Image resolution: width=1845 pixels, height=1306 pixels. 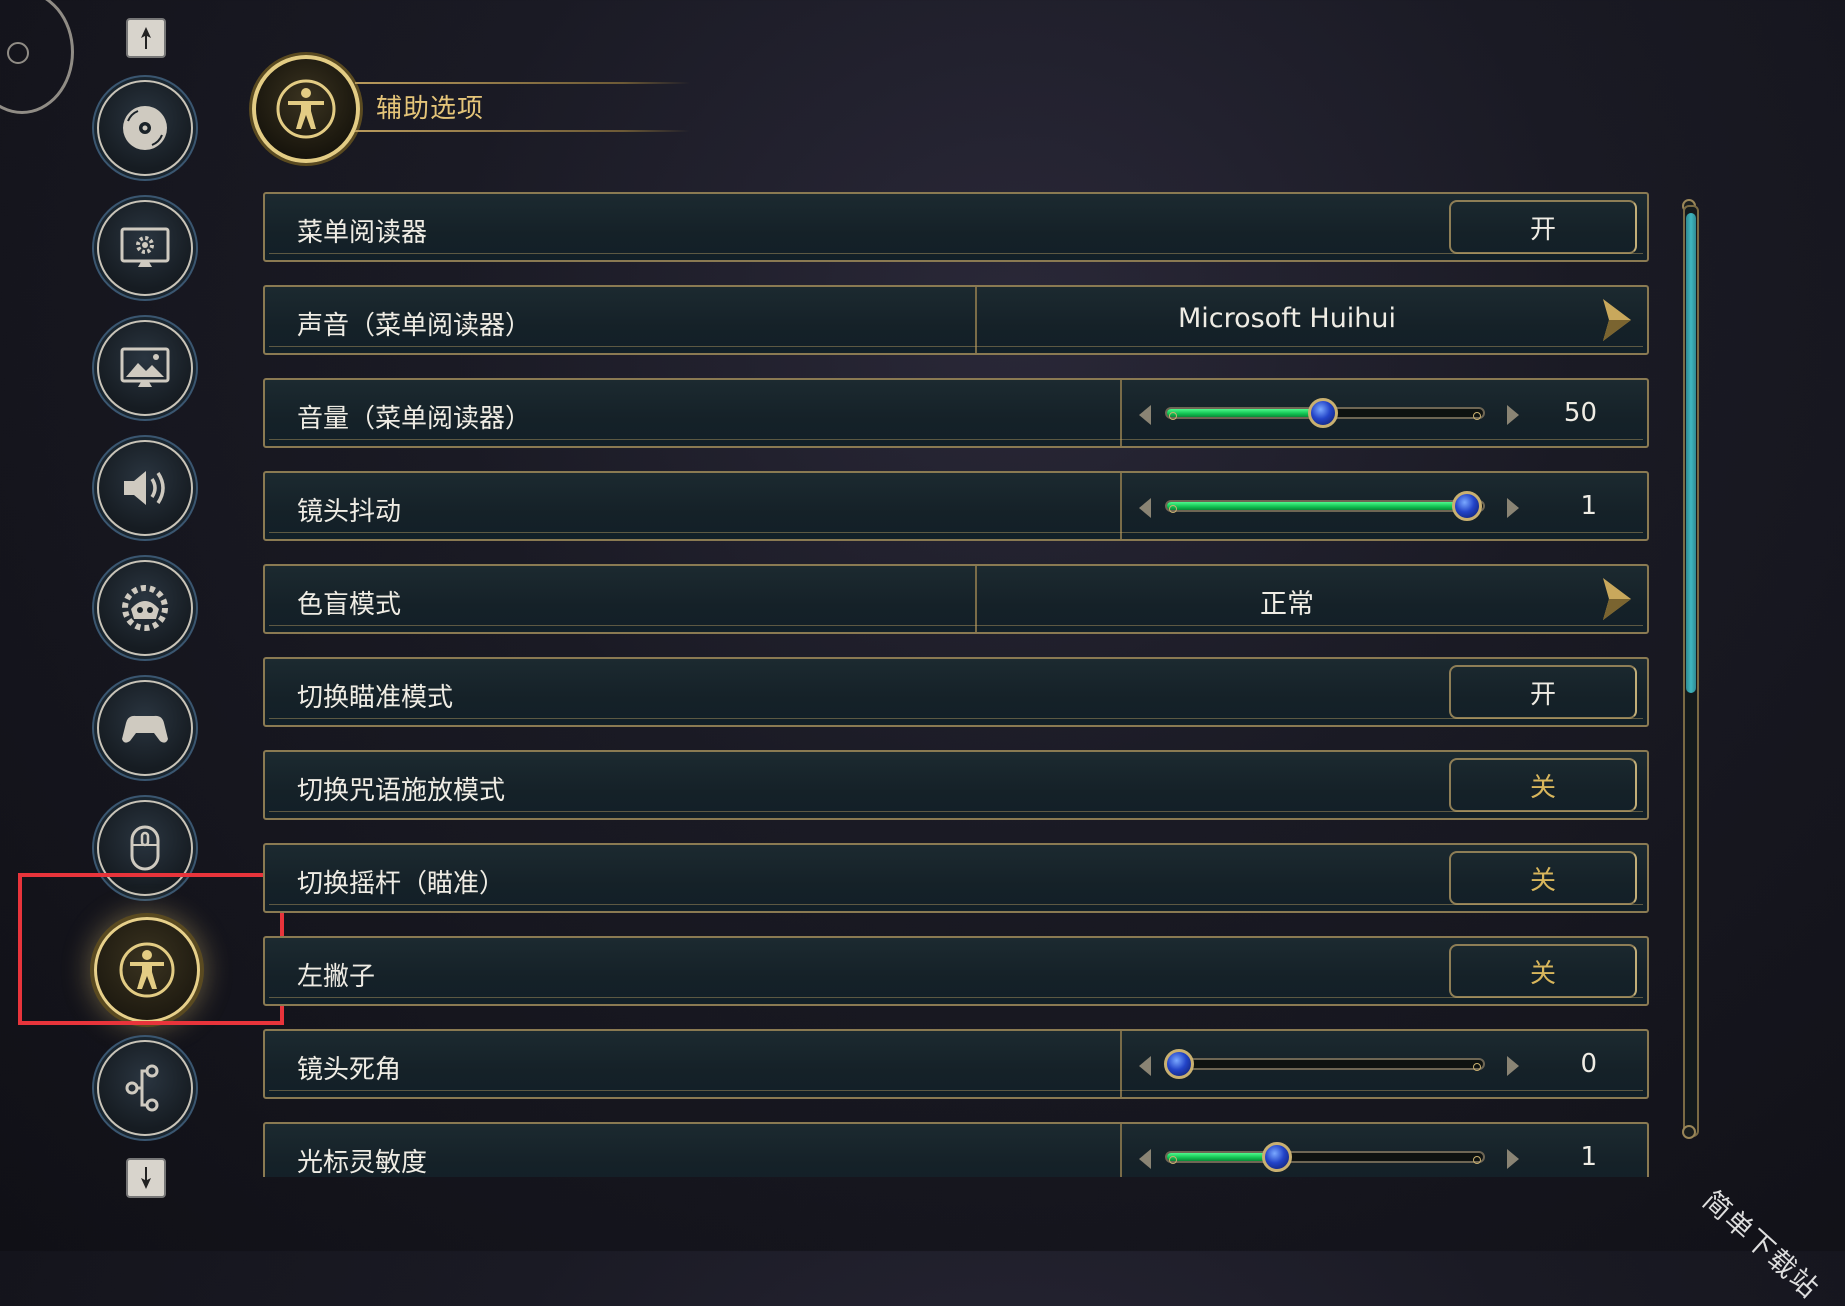 I want to click on setting-row: 光标灵敏度 1, so click(x=956, y=1149).